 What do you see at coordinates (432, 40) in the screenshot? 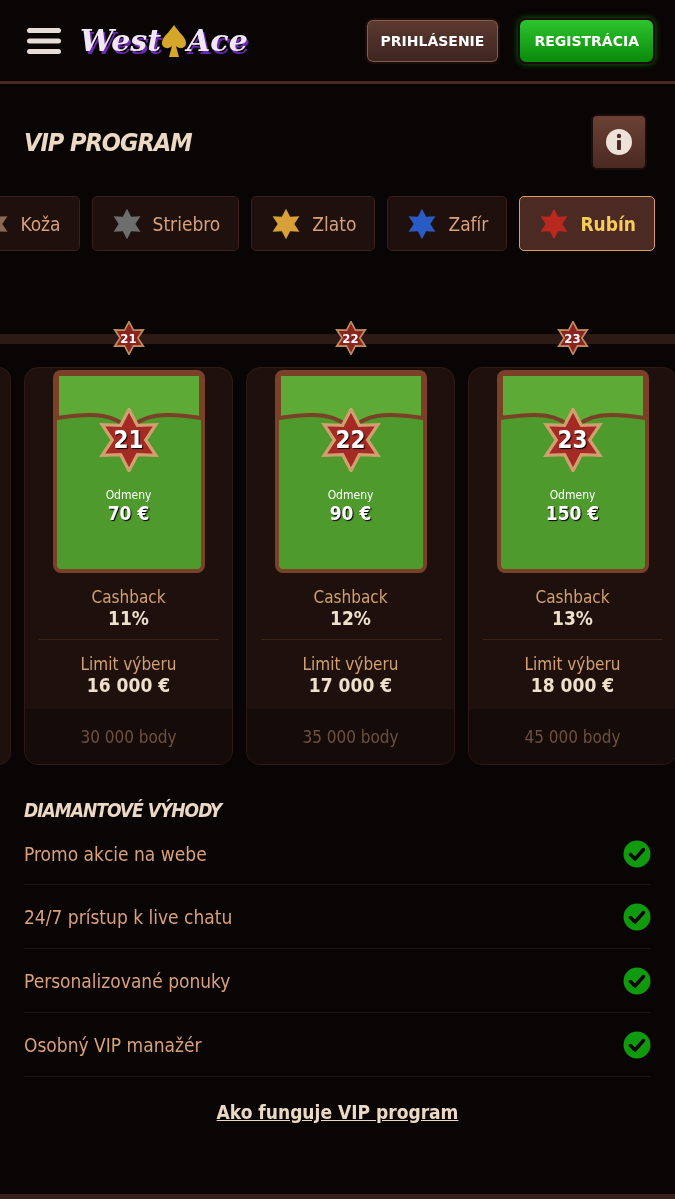
I see `login-button: PRIHLÁSENIE` at bounding box center [432, 40].